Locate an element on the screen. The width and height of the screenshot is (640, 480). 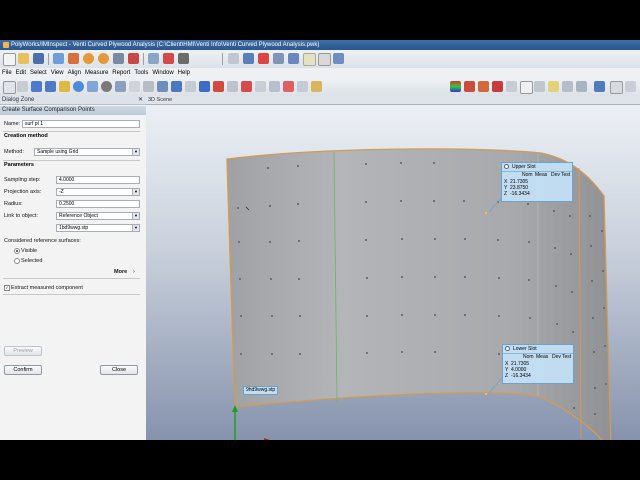
pan-icon is located at coordinates (36, 86).